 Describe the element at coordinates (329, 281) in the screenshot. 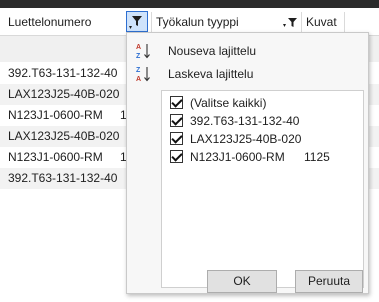

I see `cancel-button: Peruuta` at that location.